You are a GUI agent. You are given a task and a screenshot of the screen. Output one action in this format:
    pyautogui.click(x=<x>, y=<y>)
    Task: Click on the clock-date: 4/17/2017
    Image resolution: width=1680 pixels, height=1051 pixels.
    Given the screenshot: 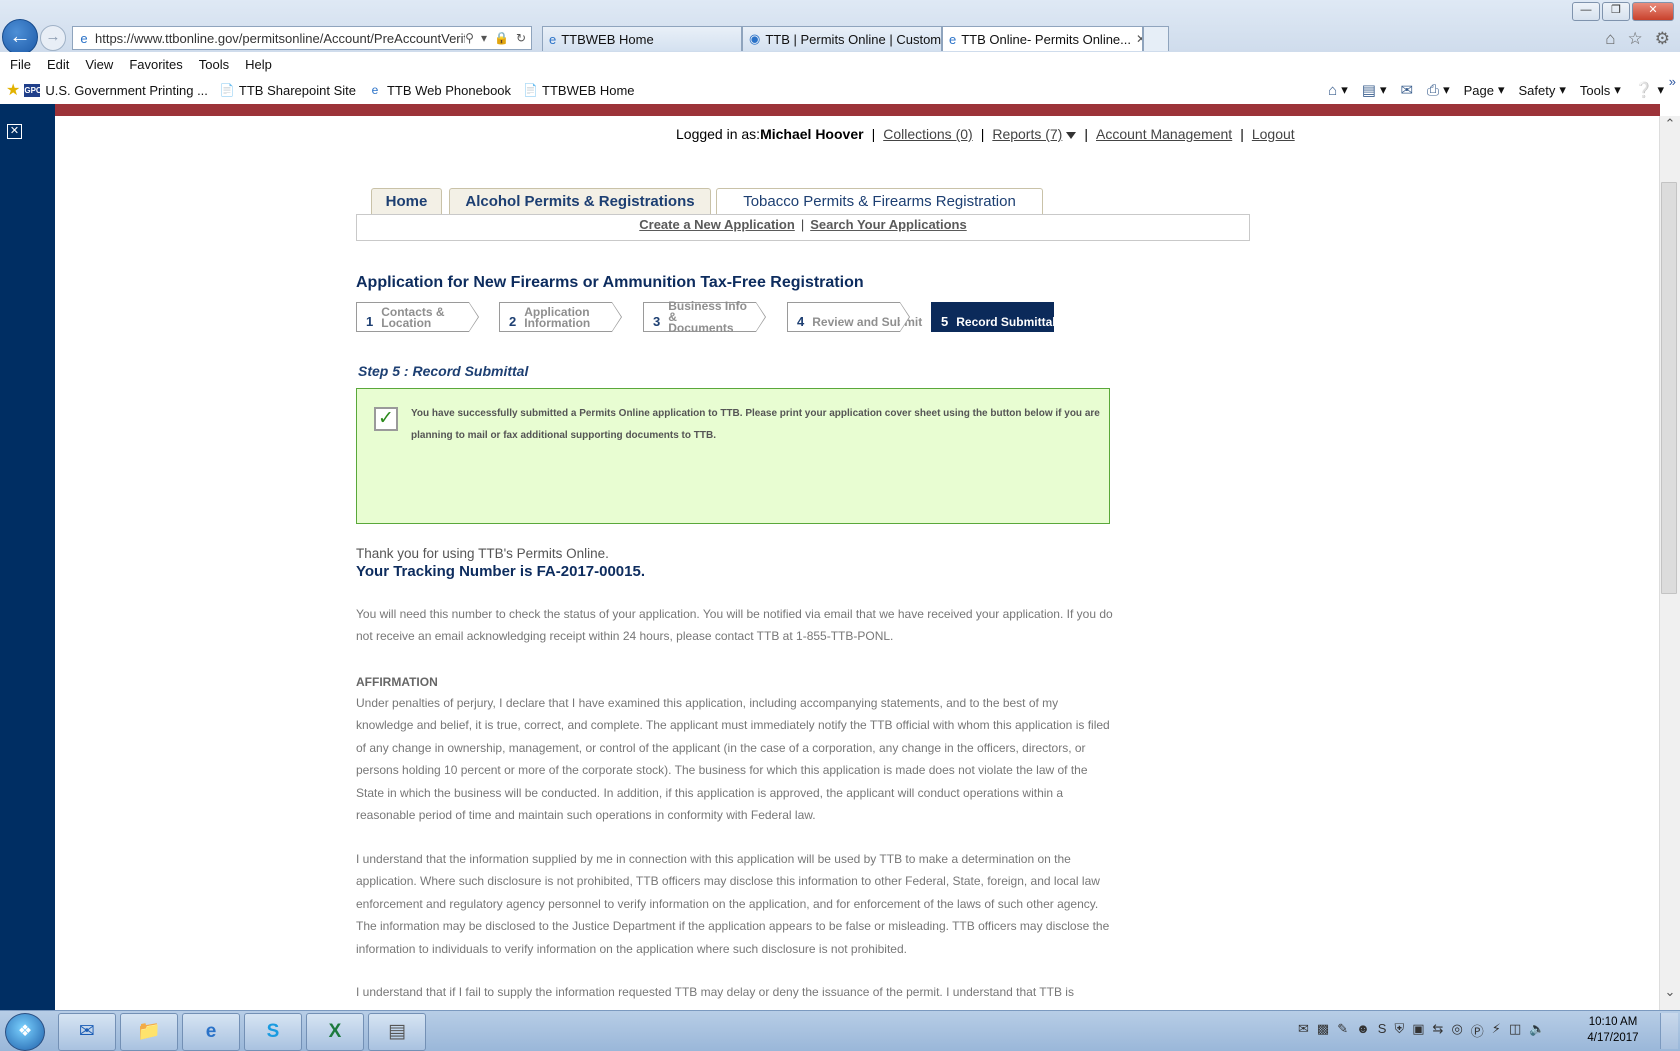 What is the action you would take?
    pyautogui.click(x=1613, y=1038)
    